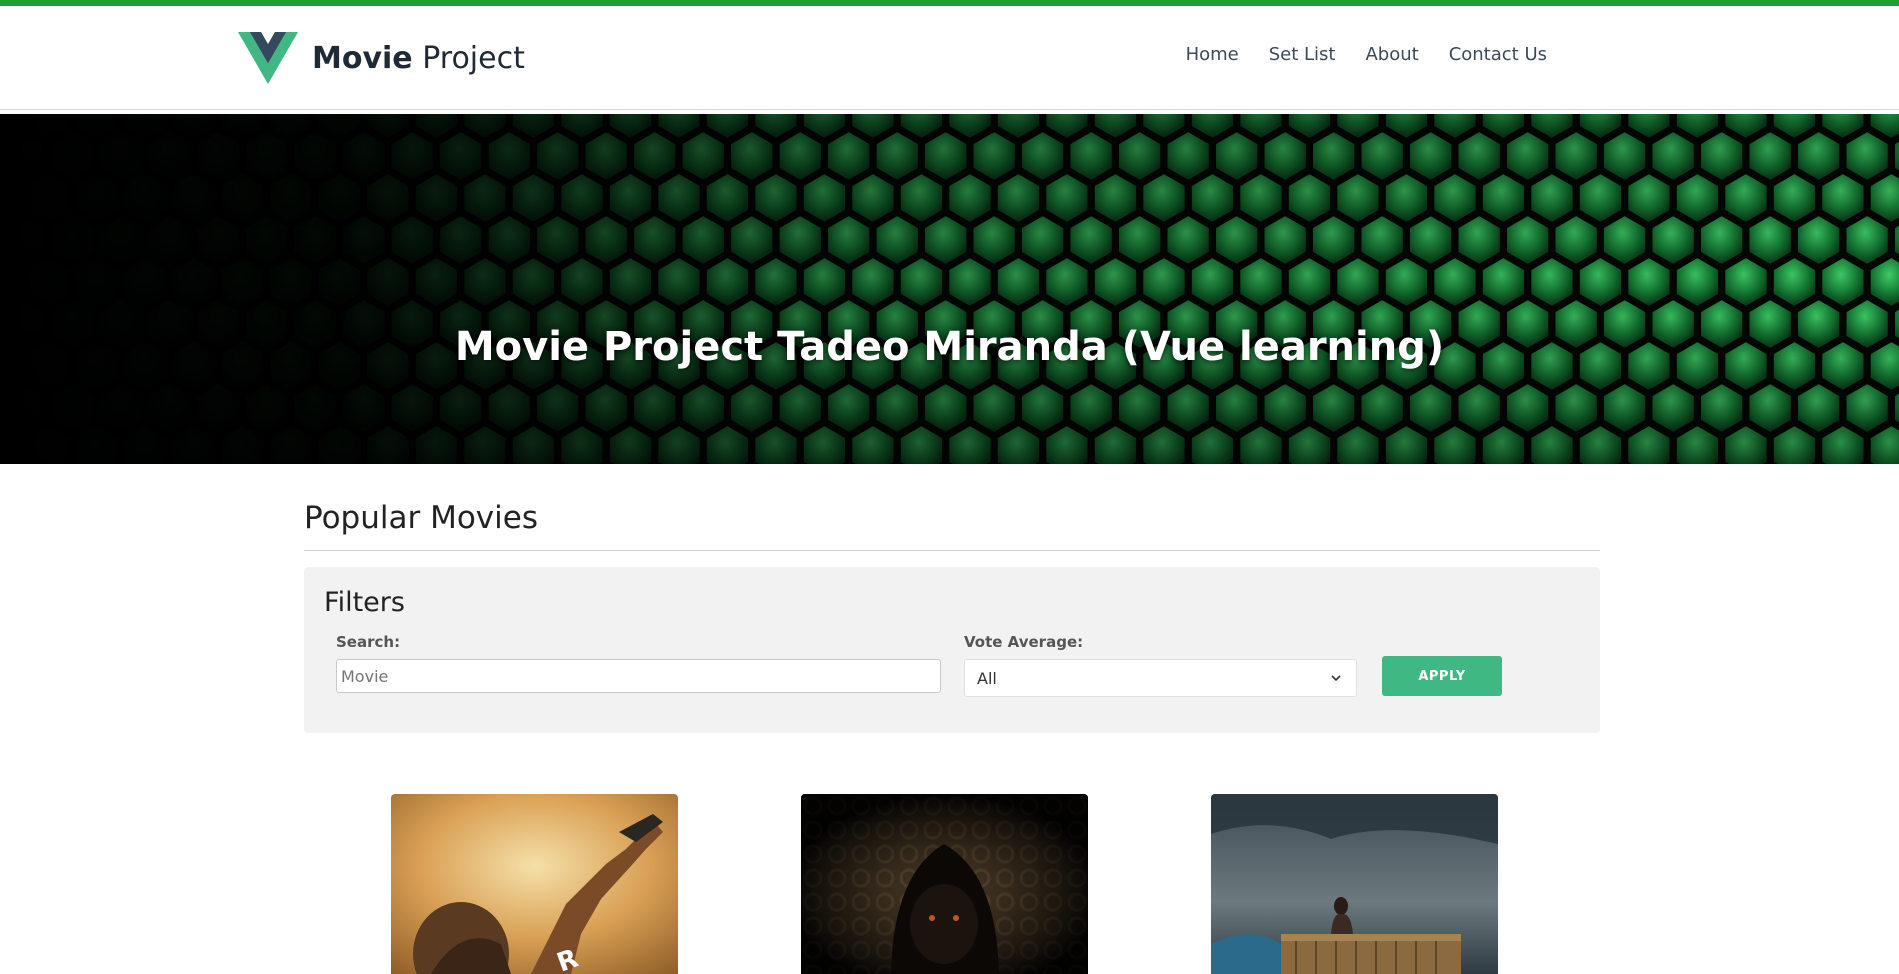 This screenshot has height=974, width=1899. Describe the element at coordinates (268, 58) in the screenshot. I see `vue-logo-icon` at that location.